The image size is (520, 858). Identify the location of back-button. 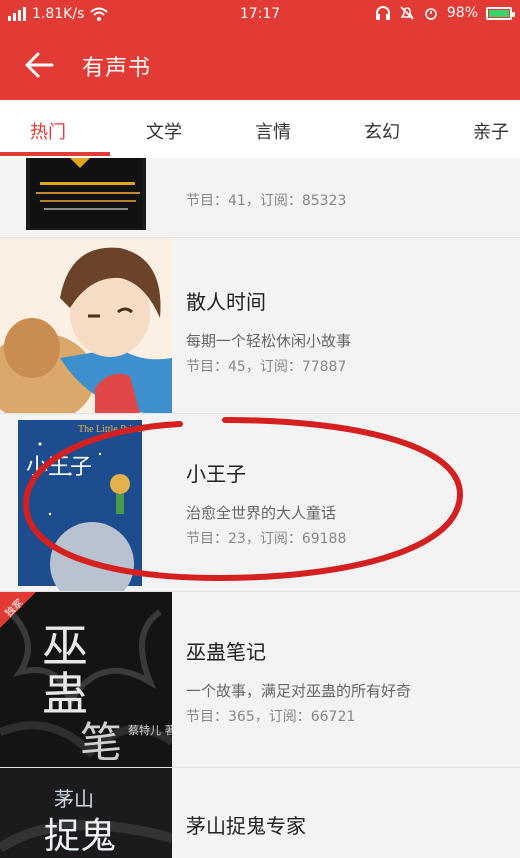
(40, 65).